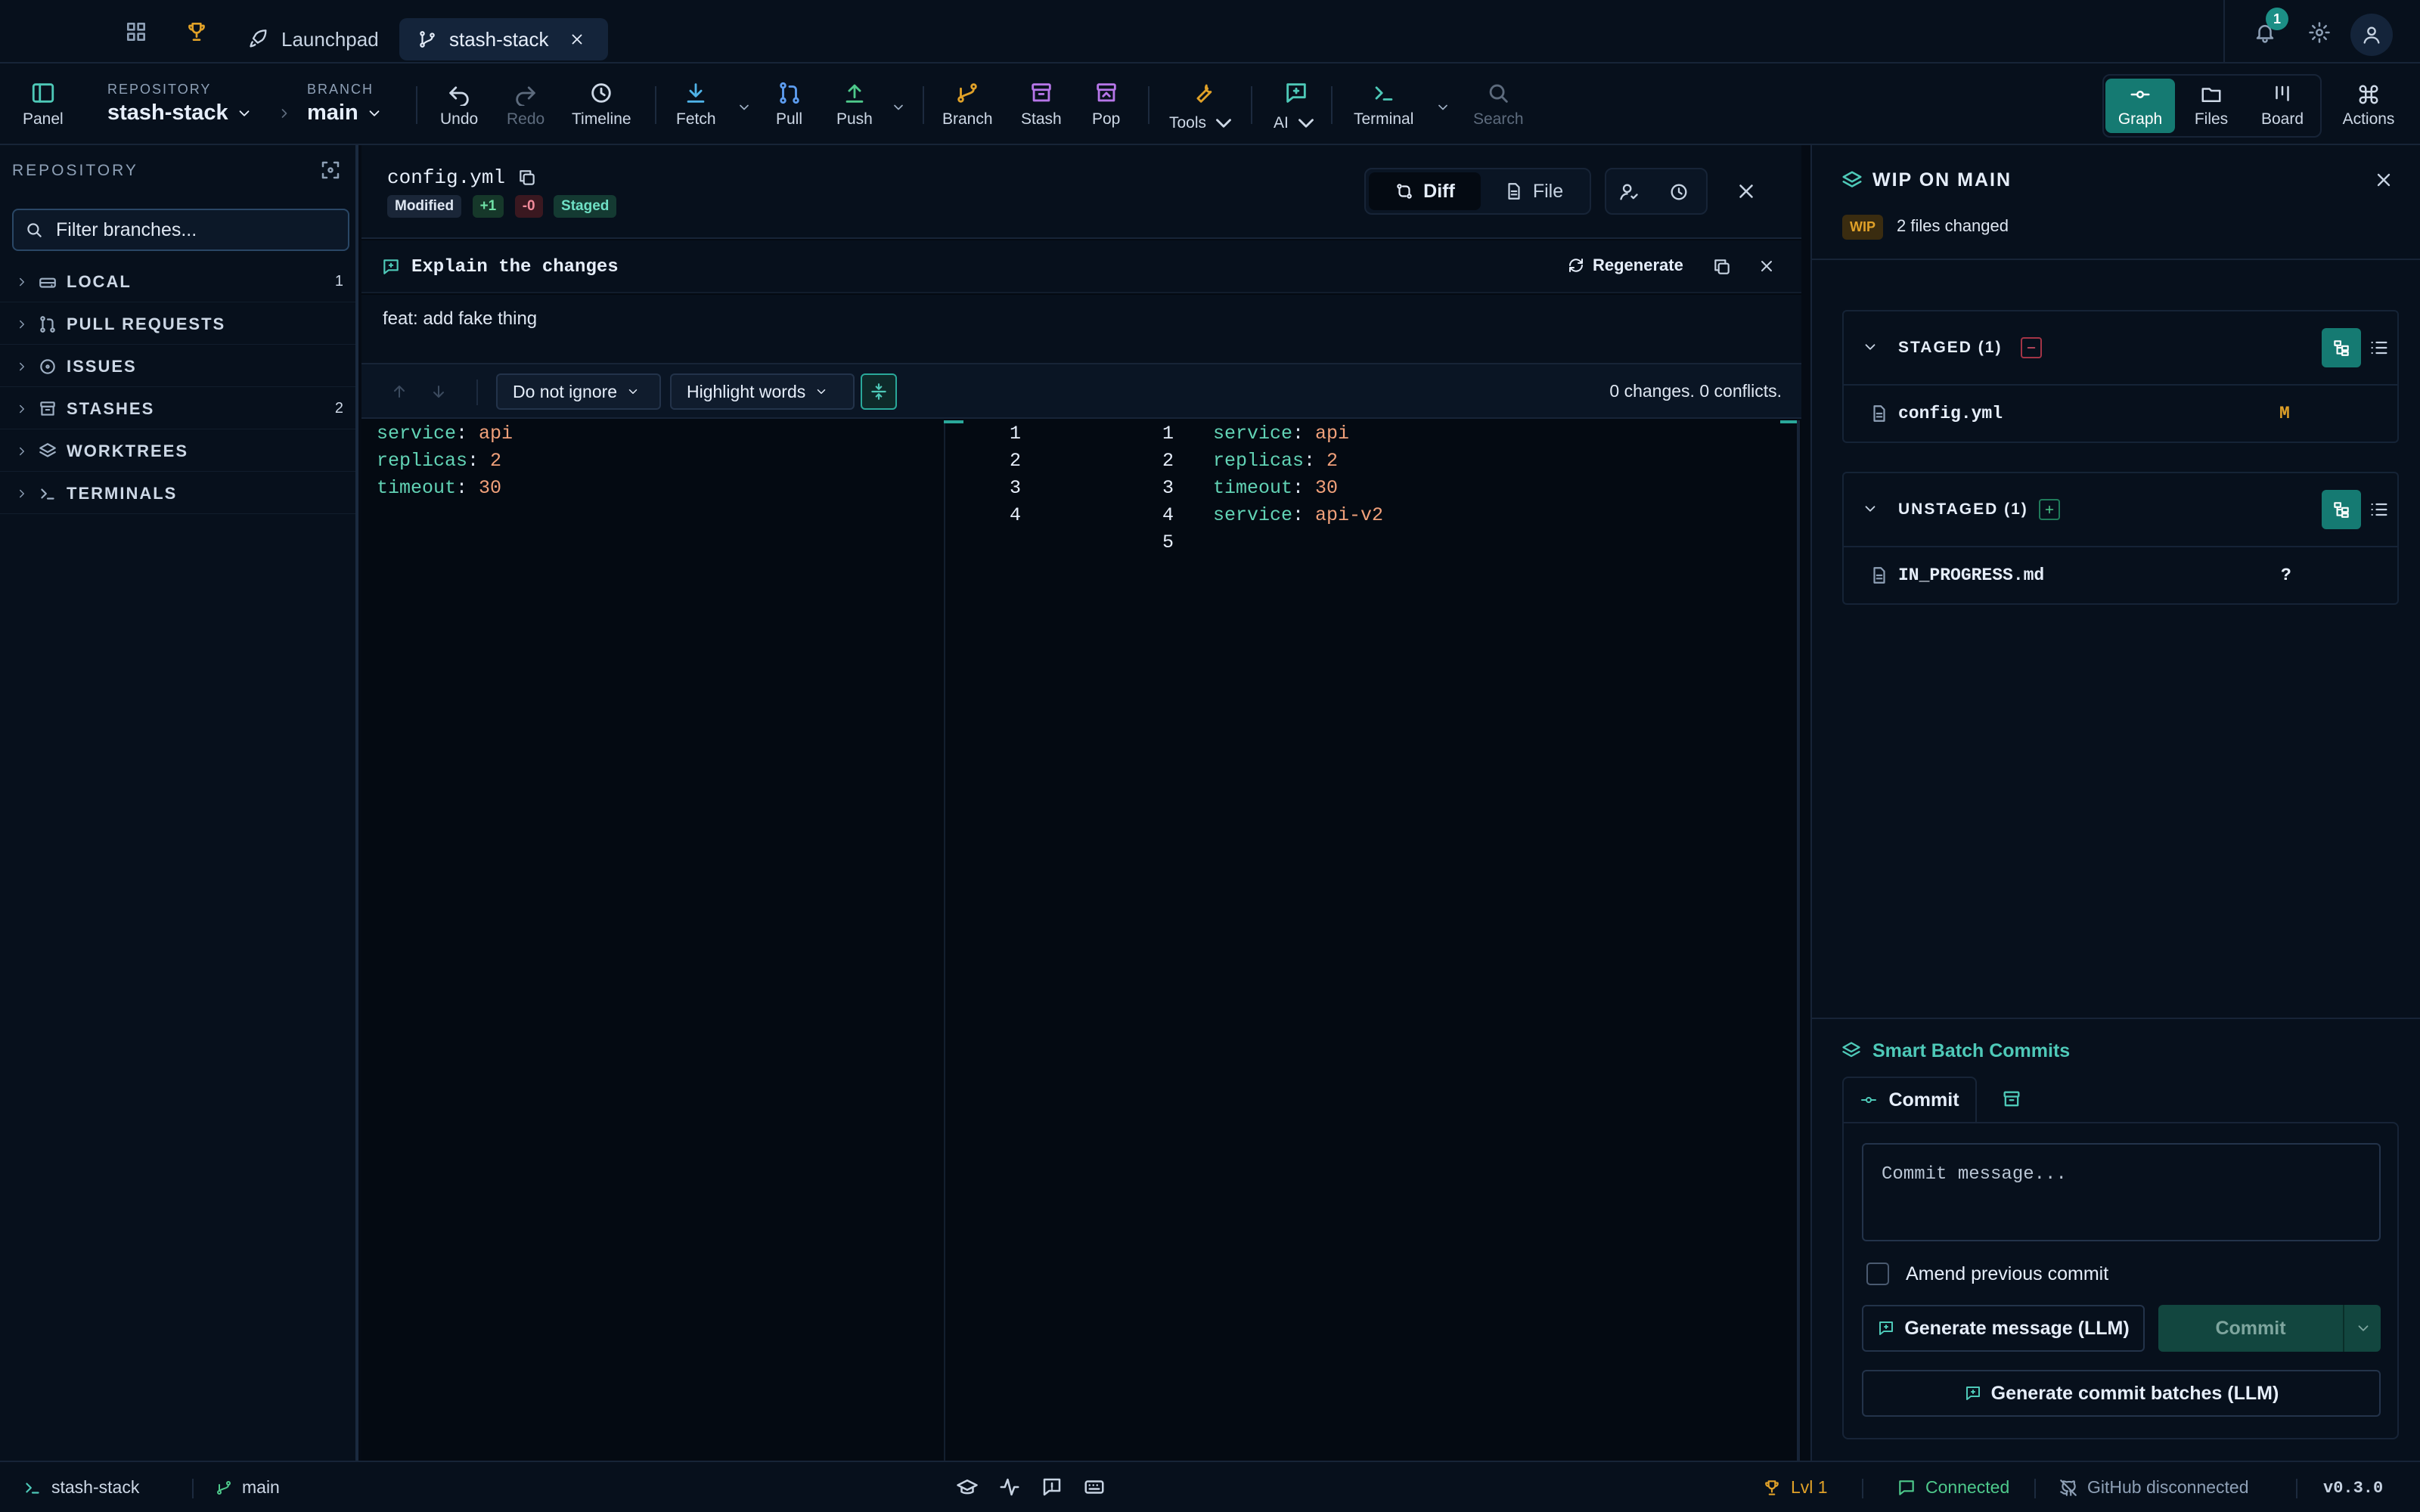 Image resolution: width=2420 pixels, height=1512 pixels. Describe the element at coordinates (1041, 105) in the screenshot. I see `stash-button: Stash` at that location.